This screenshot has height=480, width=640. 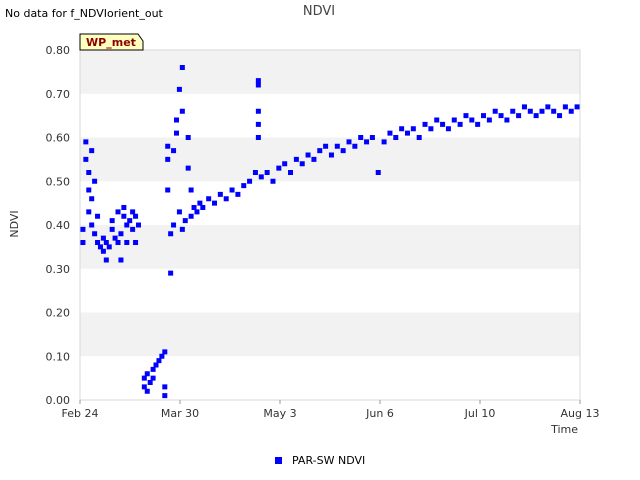 I want to click on station-badge: WP_met, so click(x=111, y=42).